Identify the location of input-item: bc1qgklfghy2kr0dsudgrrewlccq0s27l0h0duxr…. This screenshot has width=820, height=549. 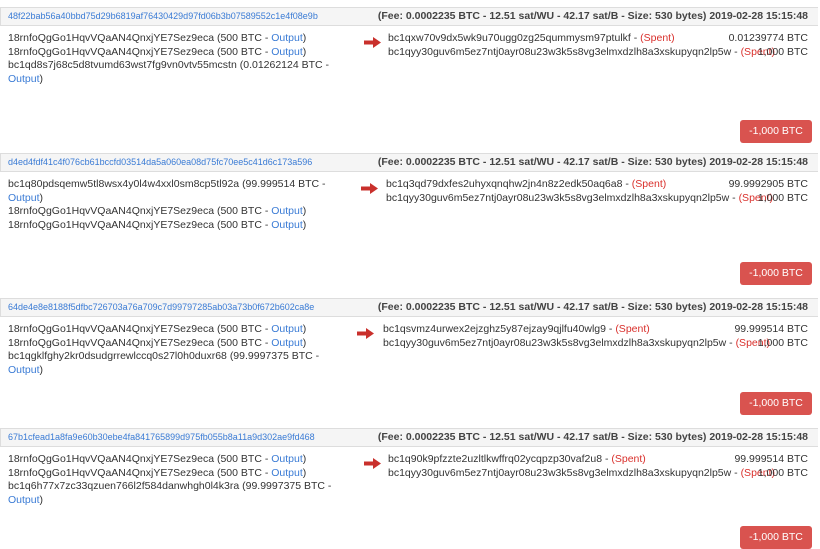
(173, 363).